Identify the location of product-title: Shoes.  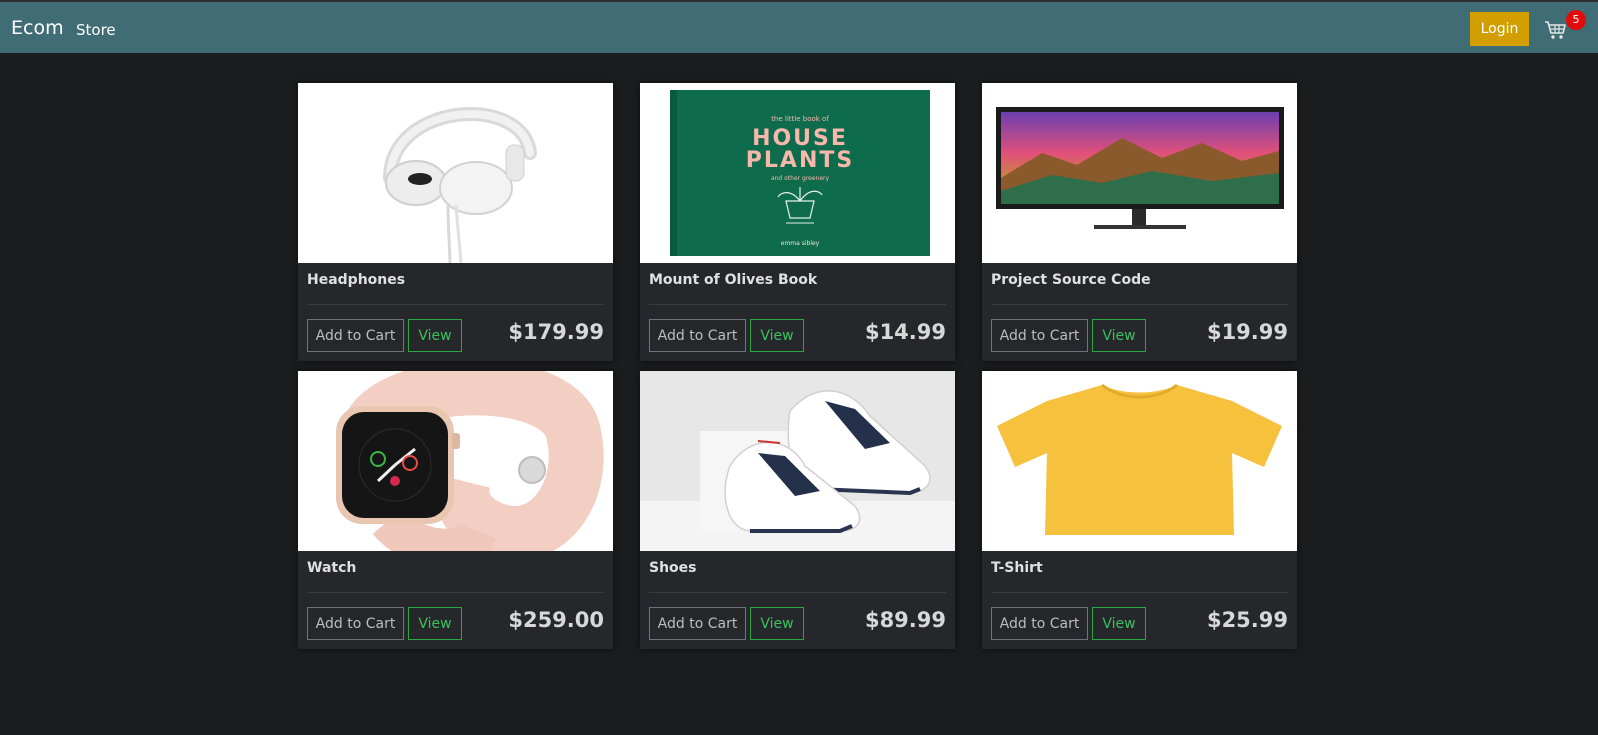
(673, 568).